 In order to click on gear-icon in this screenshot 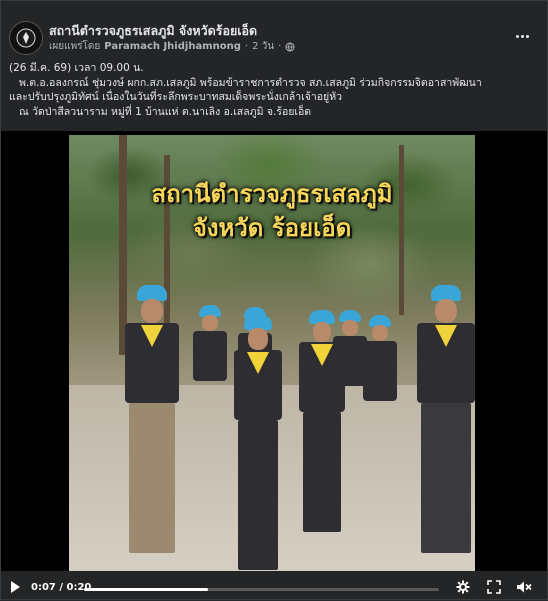, I will do `click(463, 587)`.